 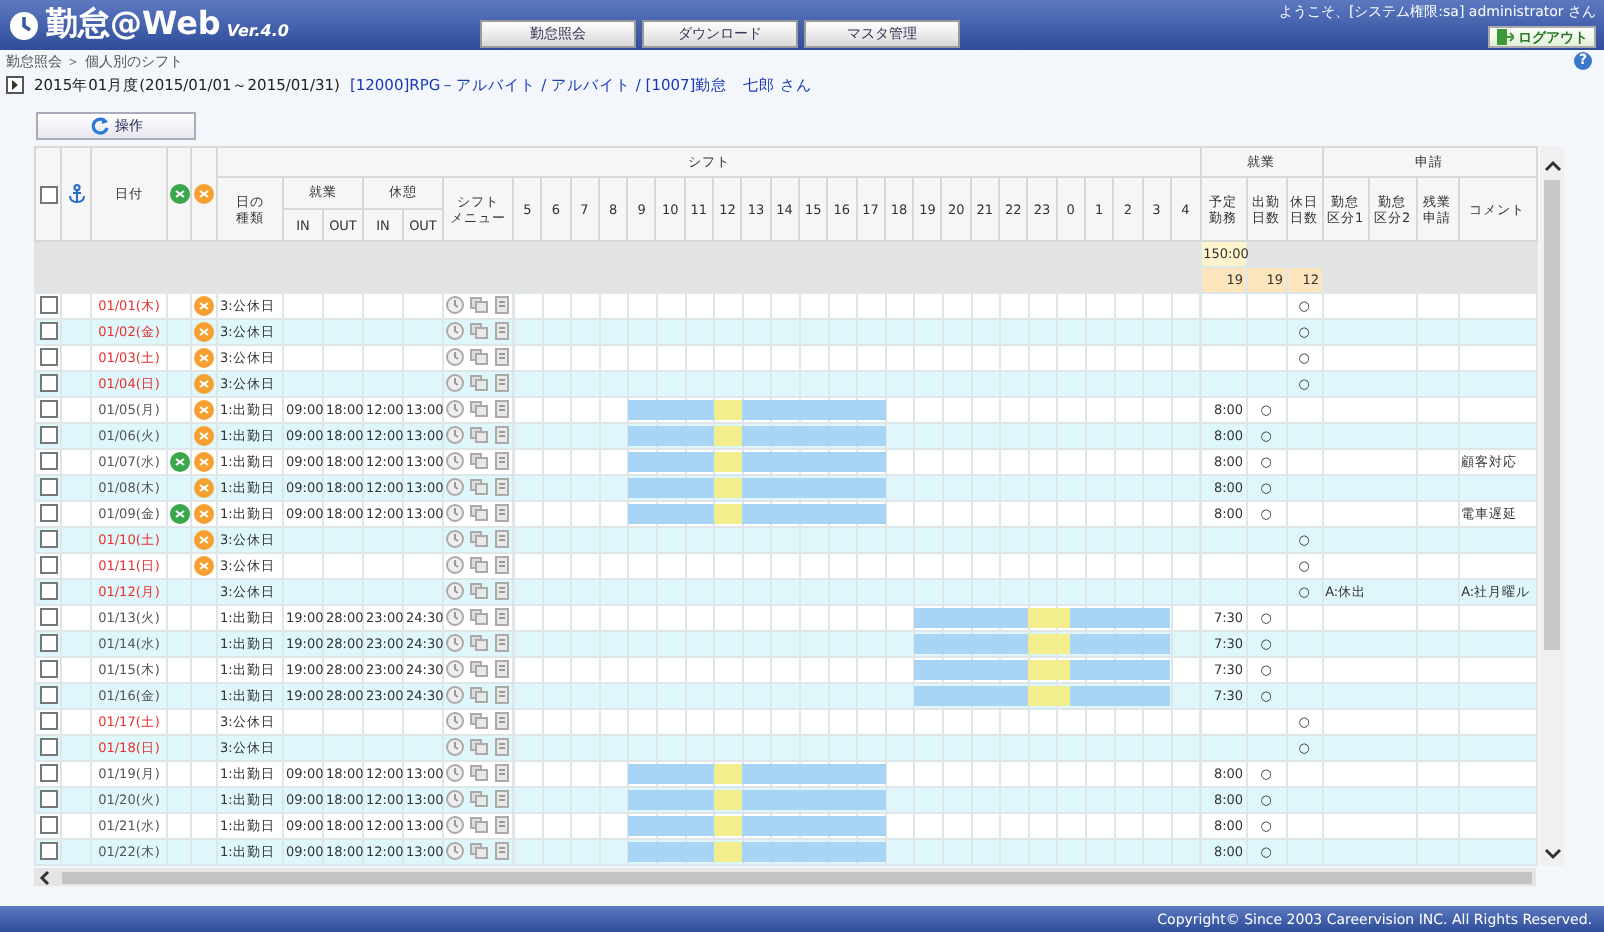 What do you see at coordinates (46, 877) in the screenshot?
I see `scroll-left-icon` at bounding box center [46, 877].